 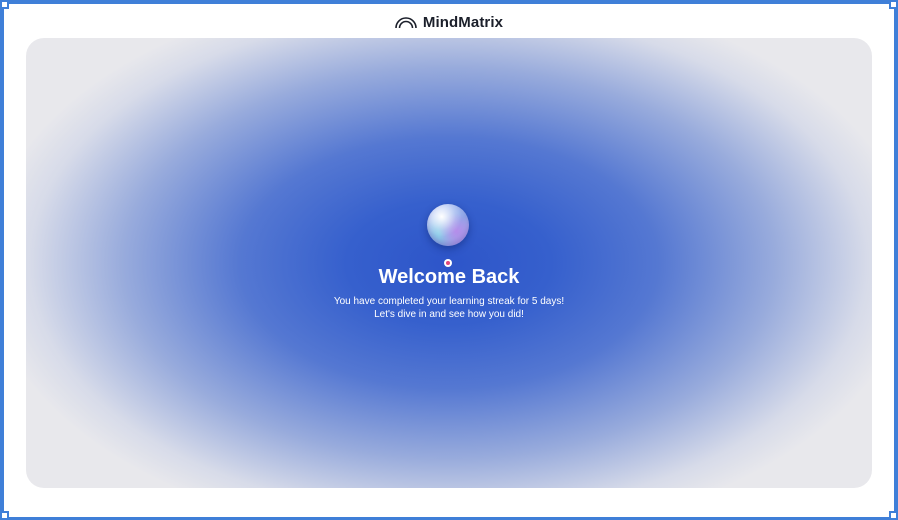 What do you see at coordinates (4, 515) in the screenshot?
I see `resize-handle-bottom-left` at bounding box center [4, 515].